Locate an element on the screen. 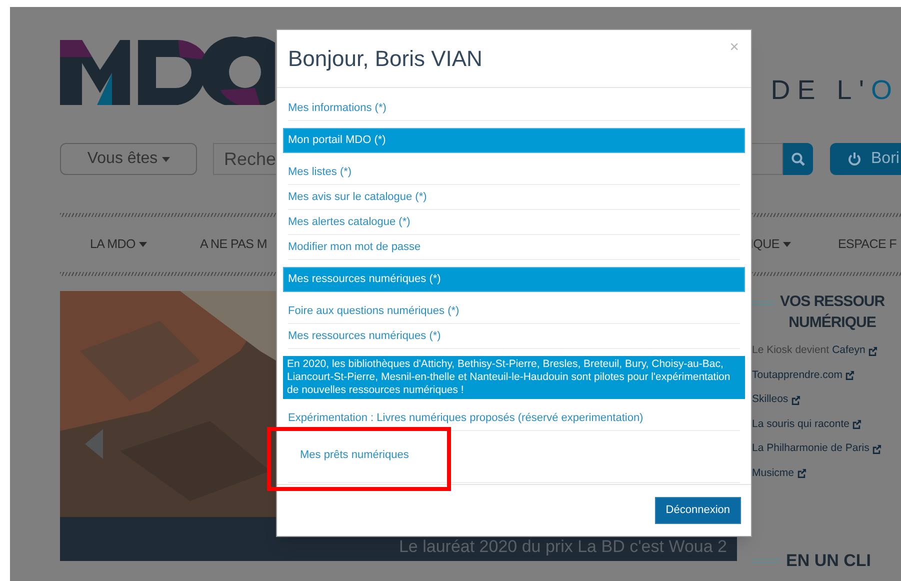 The height and width of the screenshot is (581, 901). menu-link: Mes listes (*) is located at coordinates (320, 172).